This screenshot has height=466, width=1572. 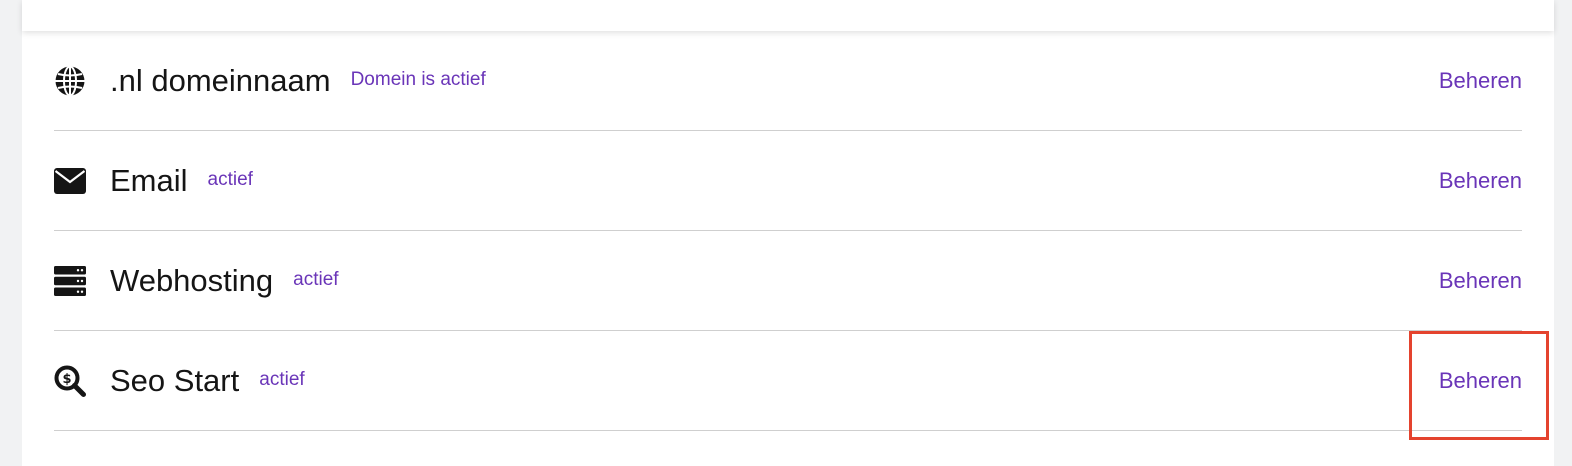 I want to click on manage-email-link: Beheren, so click(x=1480, y=181).